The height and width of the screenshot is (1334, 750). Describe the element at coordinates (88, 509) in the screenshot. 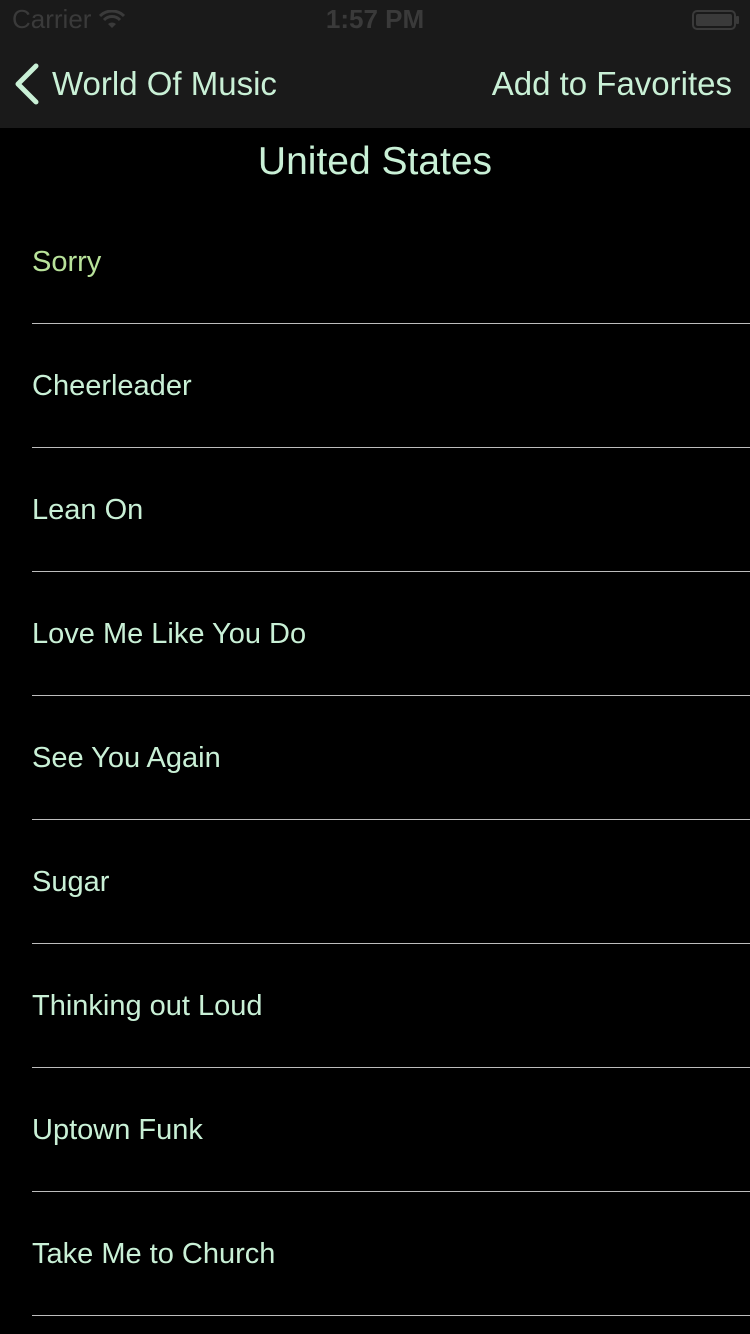

I see `song-title: Lean On` at that location.